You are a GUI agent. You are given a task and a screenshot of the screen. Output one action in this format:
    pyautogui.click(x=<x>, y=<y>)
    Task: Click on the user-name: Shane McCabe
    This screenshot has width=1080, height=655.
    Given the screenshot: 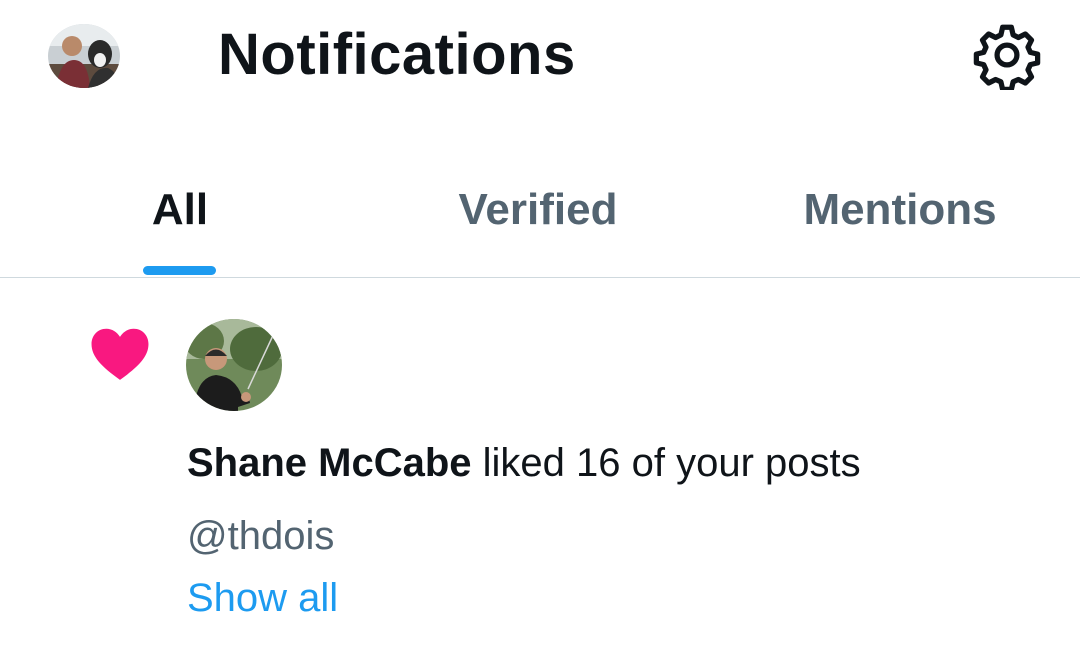 What is the action you would take?
    pyautogui.click(x=329, y=463)
    